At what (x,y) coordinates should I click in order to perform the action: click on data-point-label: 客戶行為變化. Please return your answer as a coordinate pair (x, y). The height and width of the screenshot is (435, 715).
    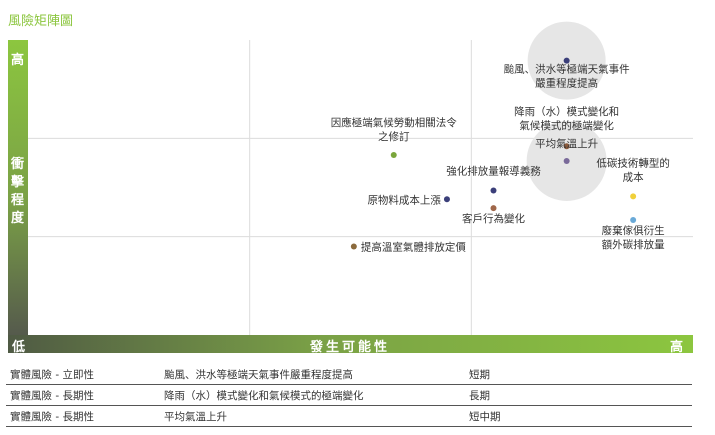
    Looking at the image, I should click on (493, 218).